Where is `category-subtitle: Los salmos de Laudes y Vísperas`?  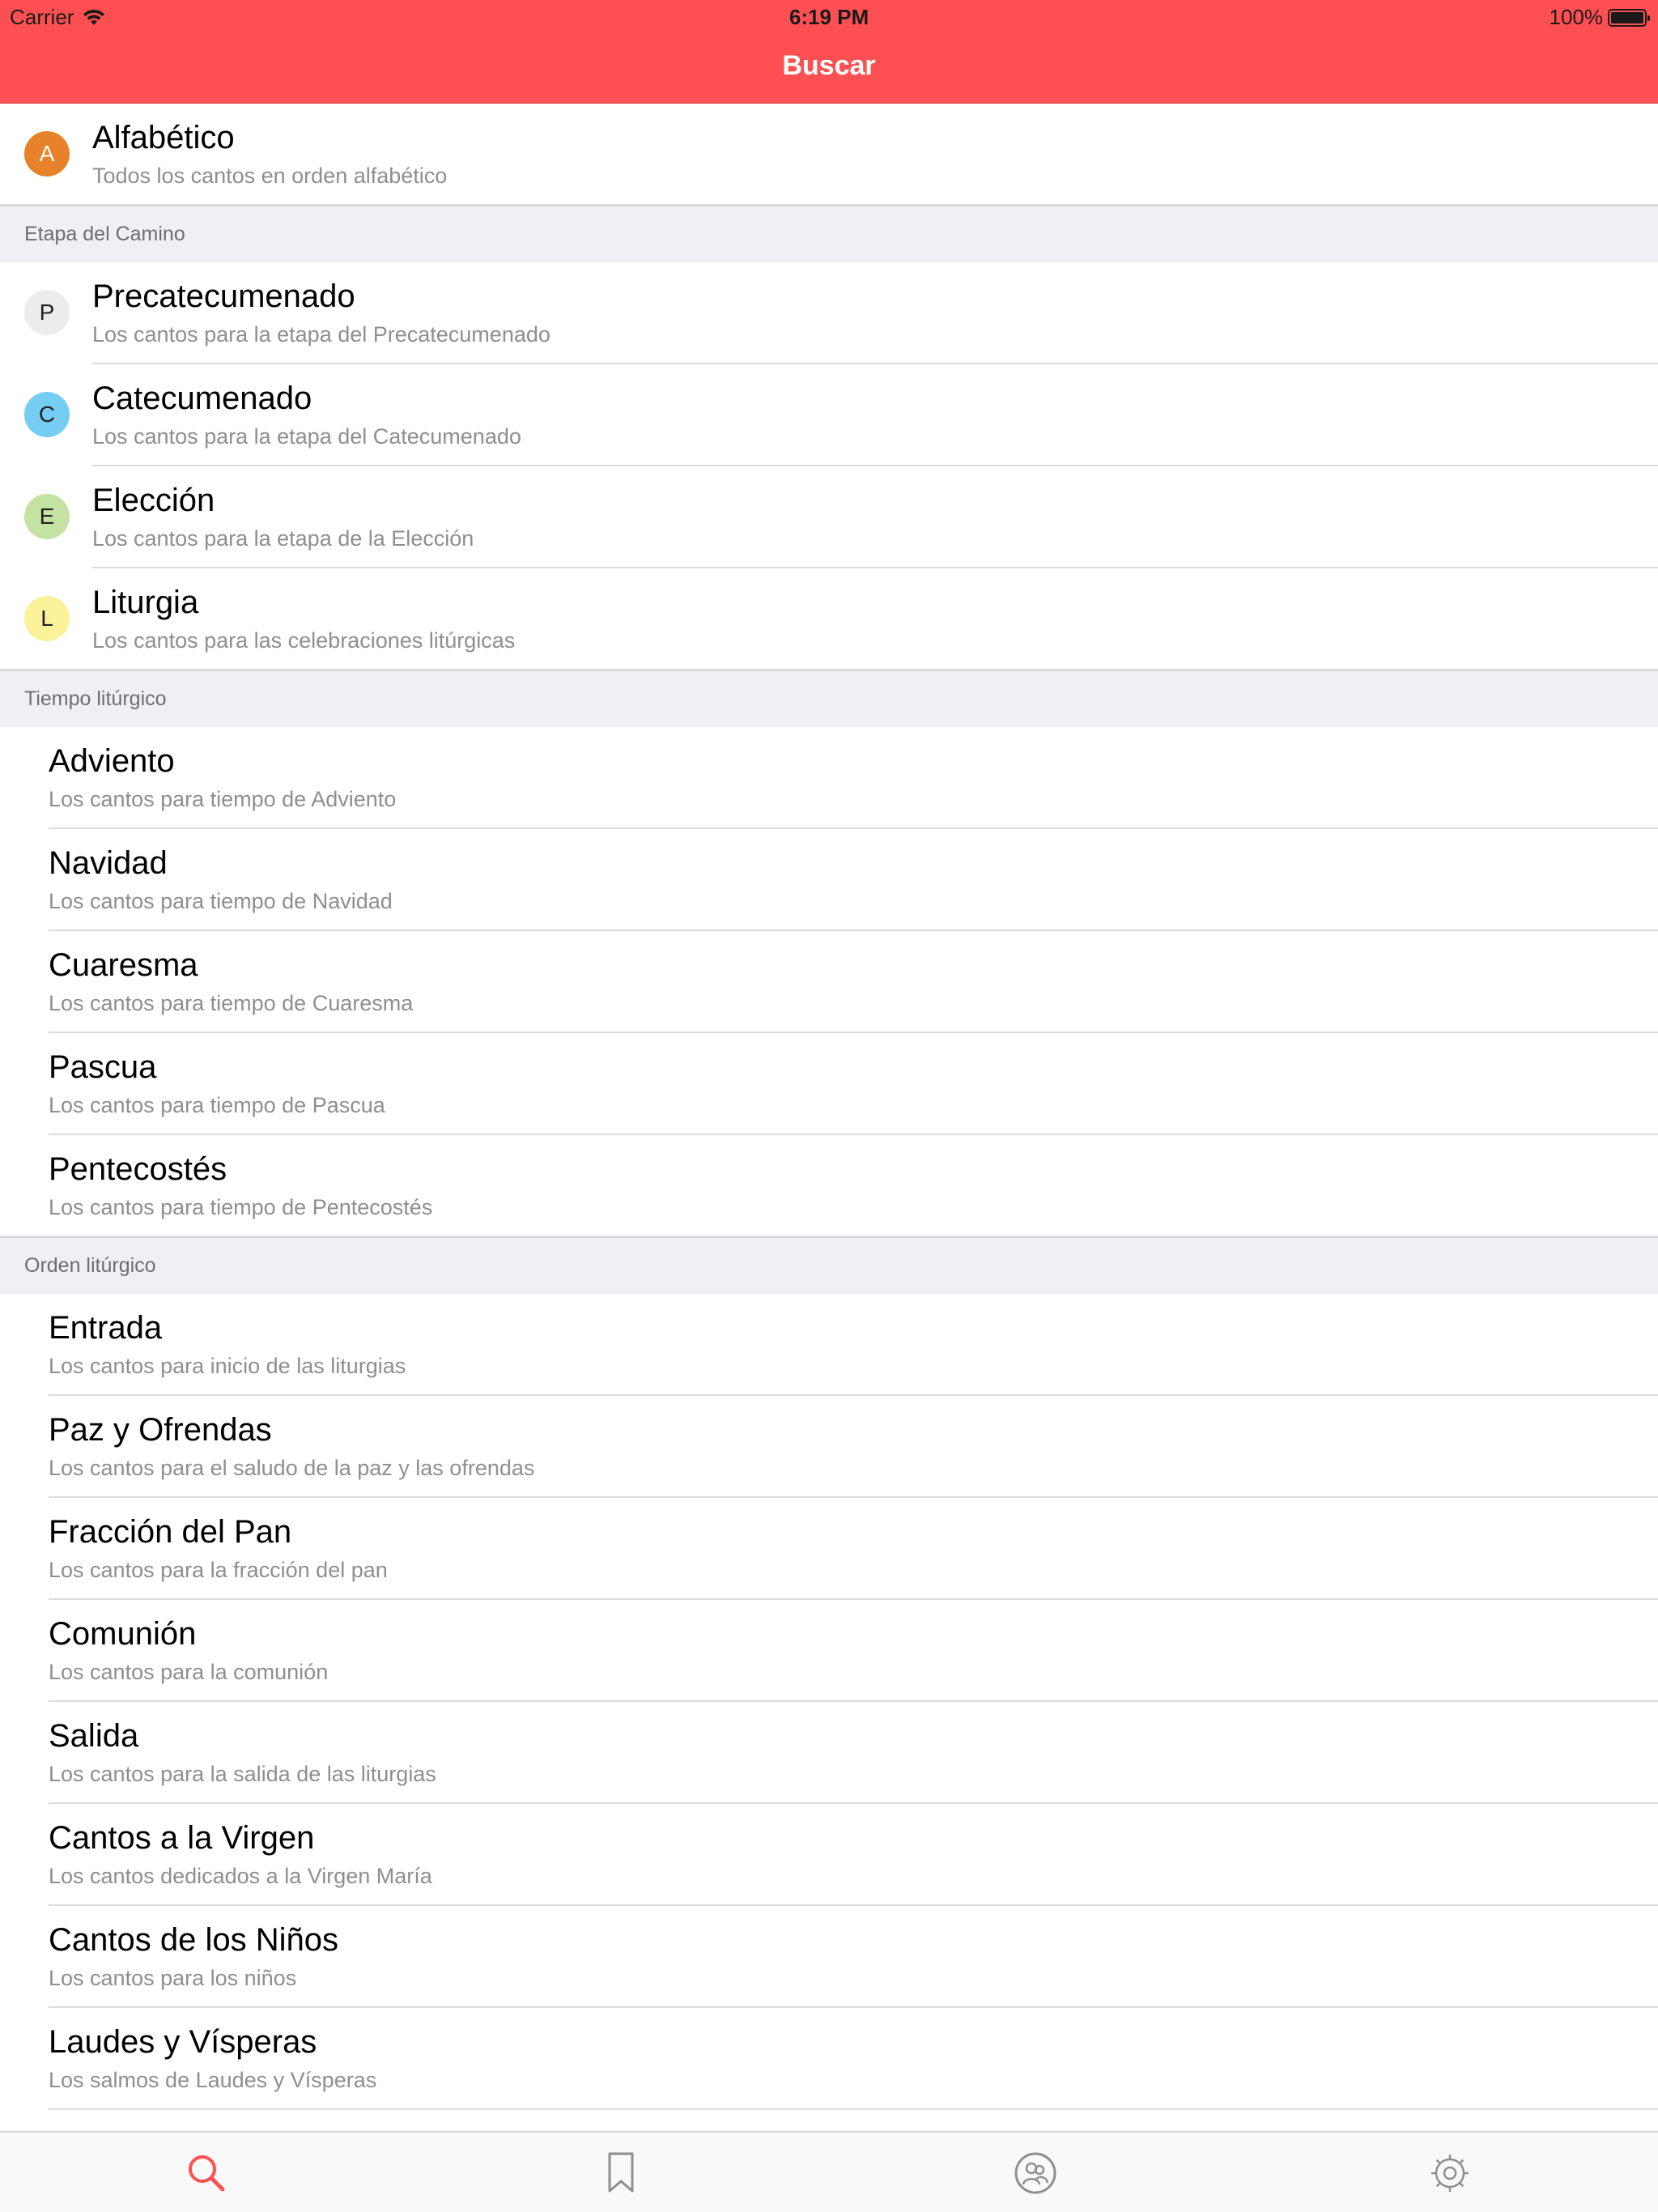 category-subtitle: Los salmos de Laudes y Vísperas is located at coordinates (213, 2080).